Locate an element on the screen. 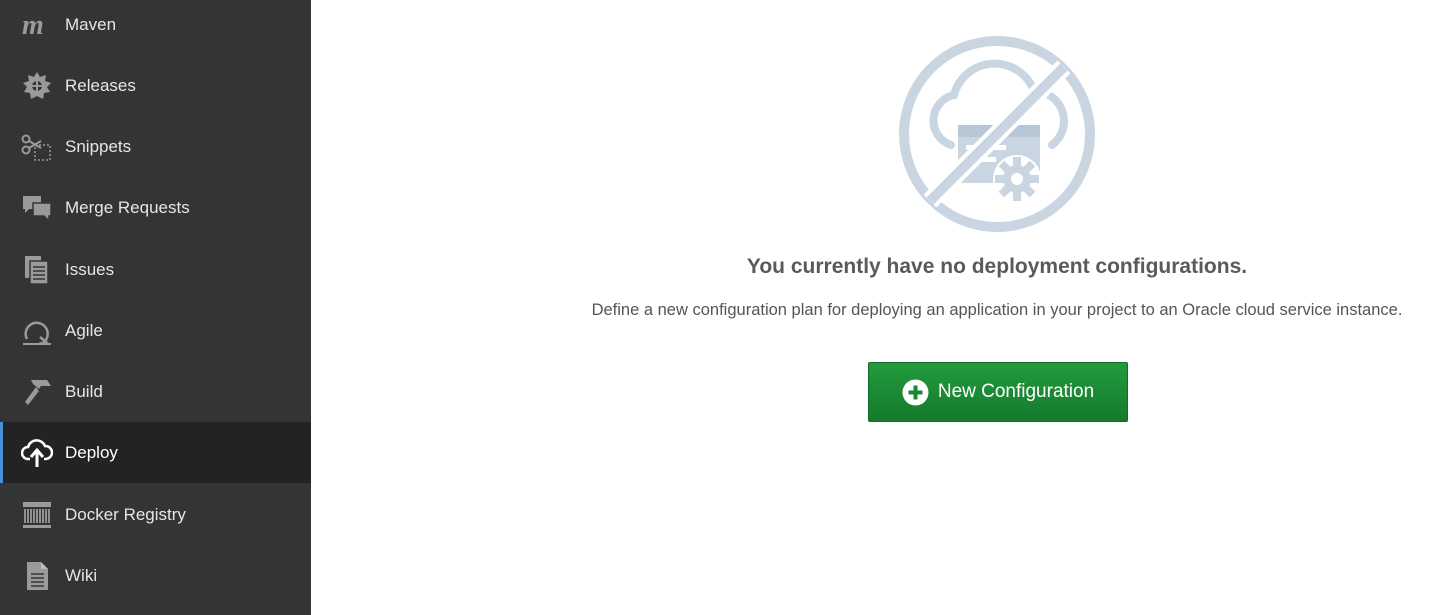 The width and height of the screenshot is (1455, 615). sidebar-item-releases: Releases is located at coordinates (155, 85).